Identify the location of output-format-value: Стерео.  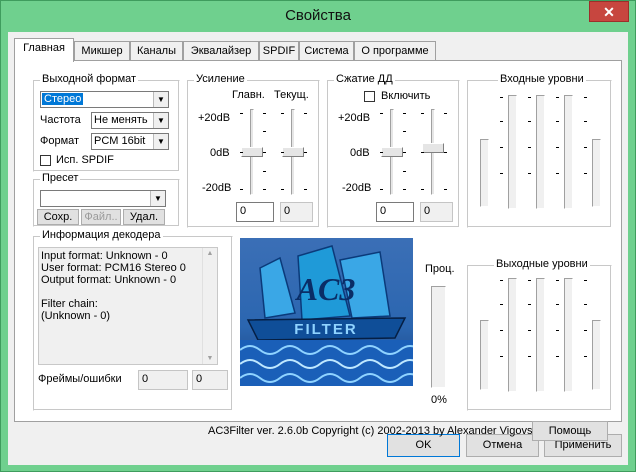
(63, 99).